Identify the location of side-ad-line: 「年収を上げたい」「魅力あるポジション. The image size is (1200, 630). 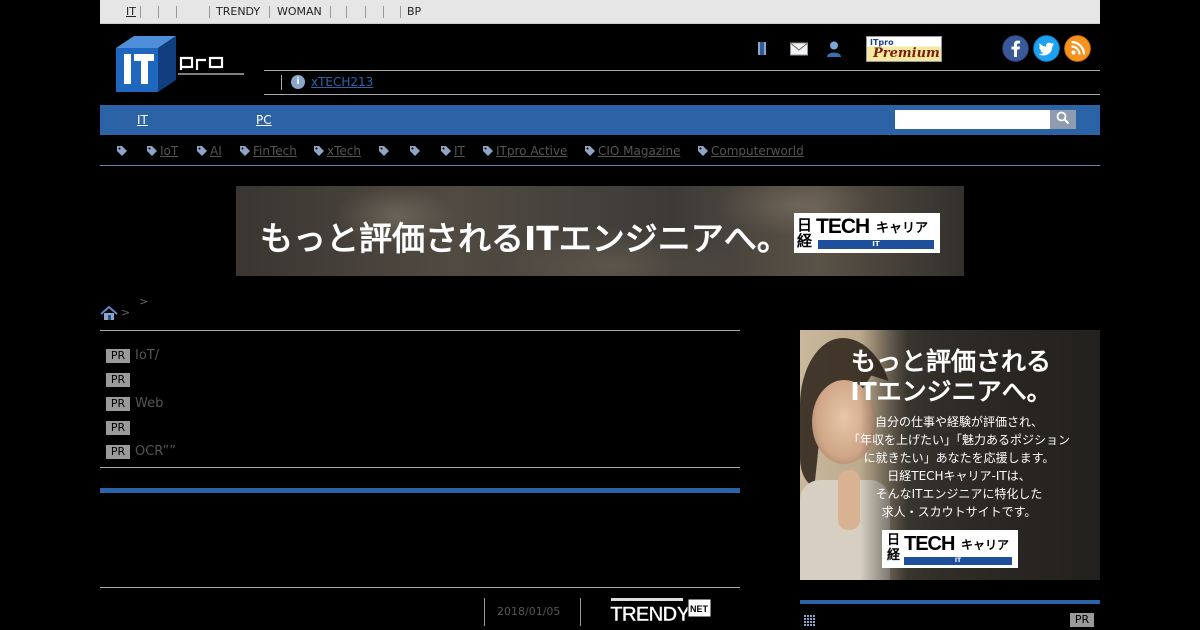
(958, 440).